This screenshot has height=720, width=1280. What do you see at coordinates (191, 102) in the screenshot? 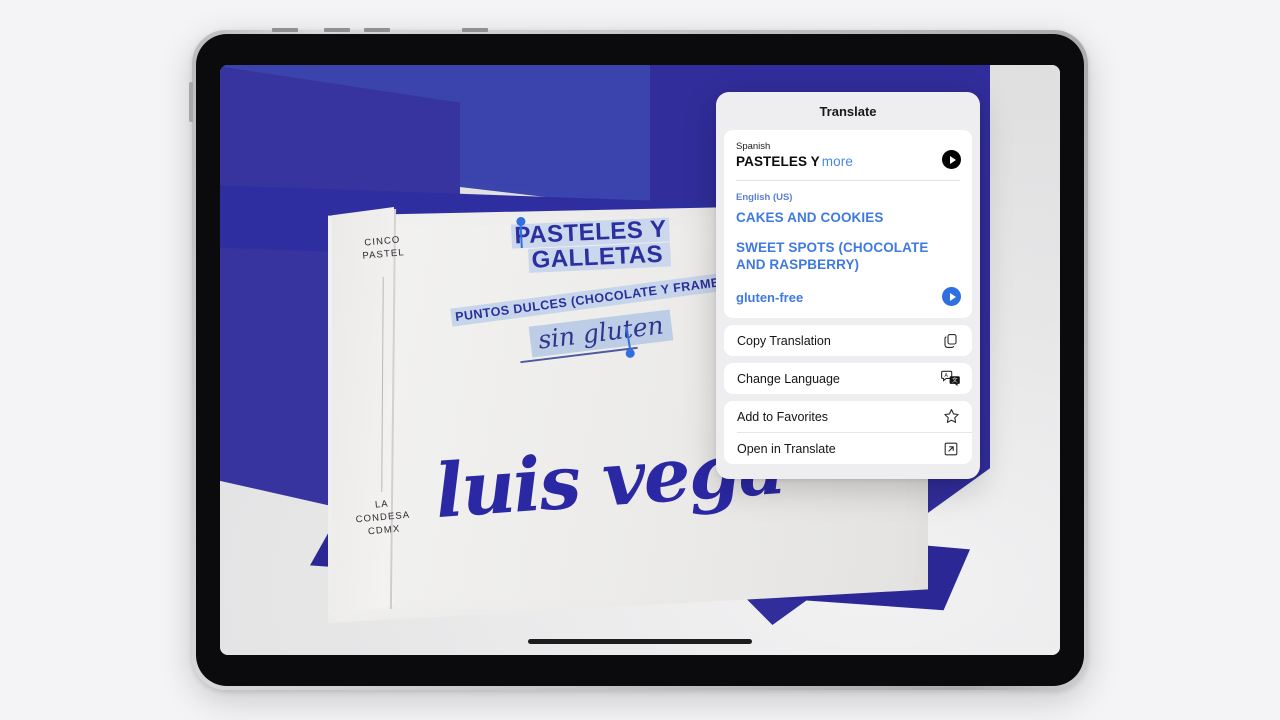
I see `volume-up-button` at bounding box center [191, 102].